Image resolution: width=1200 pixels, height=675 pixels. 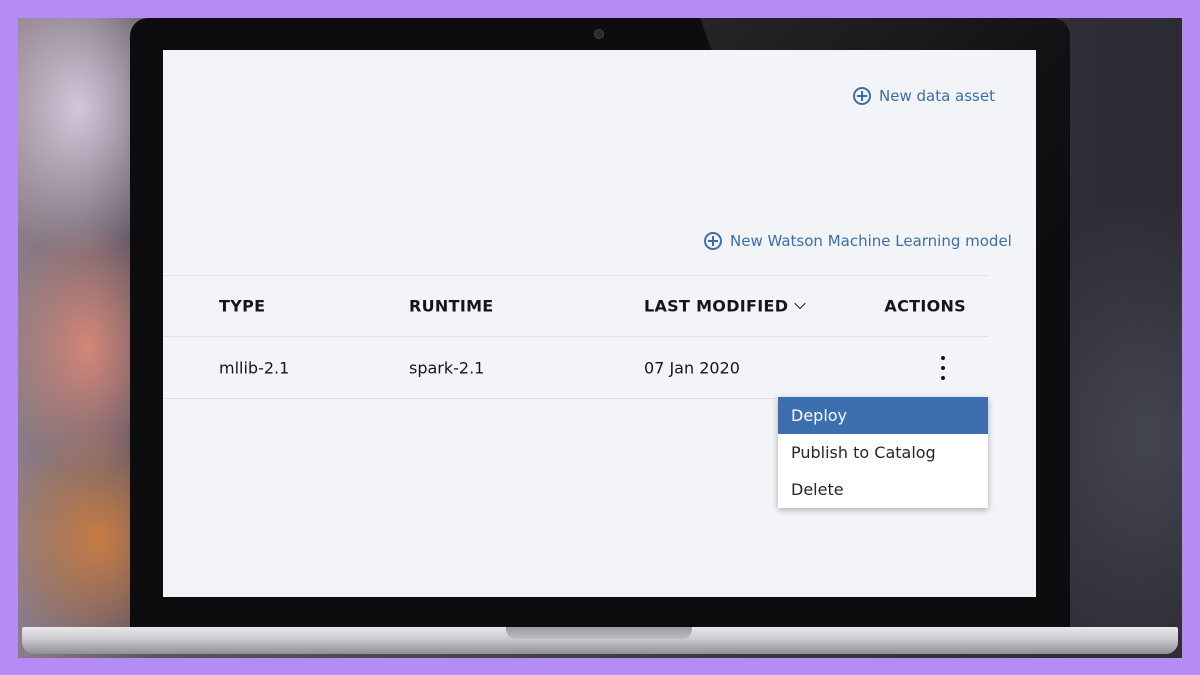 I want to click on new-wml-model-button: New Watson Machine Learning model, so click(x=858, y=241).